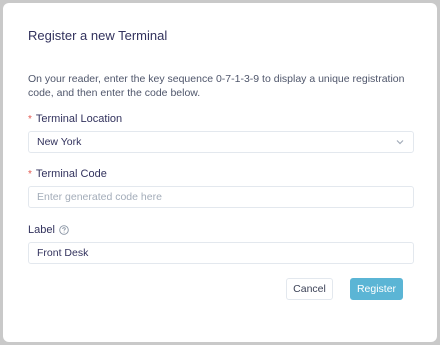 The width and height of the screenshot is (440, 345). I want to click on terminal-location-select: New York, so click(221, 142).